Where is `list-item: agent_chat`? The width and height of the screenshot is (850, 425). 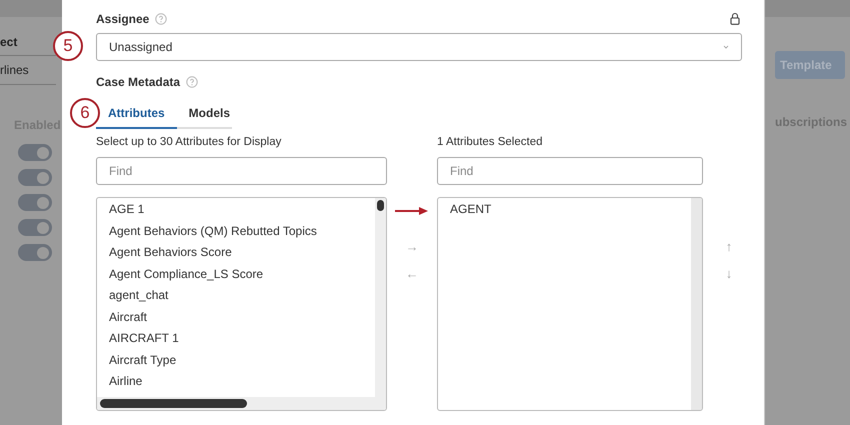 list-item: agent_chat is located at coordinates (138, 297).